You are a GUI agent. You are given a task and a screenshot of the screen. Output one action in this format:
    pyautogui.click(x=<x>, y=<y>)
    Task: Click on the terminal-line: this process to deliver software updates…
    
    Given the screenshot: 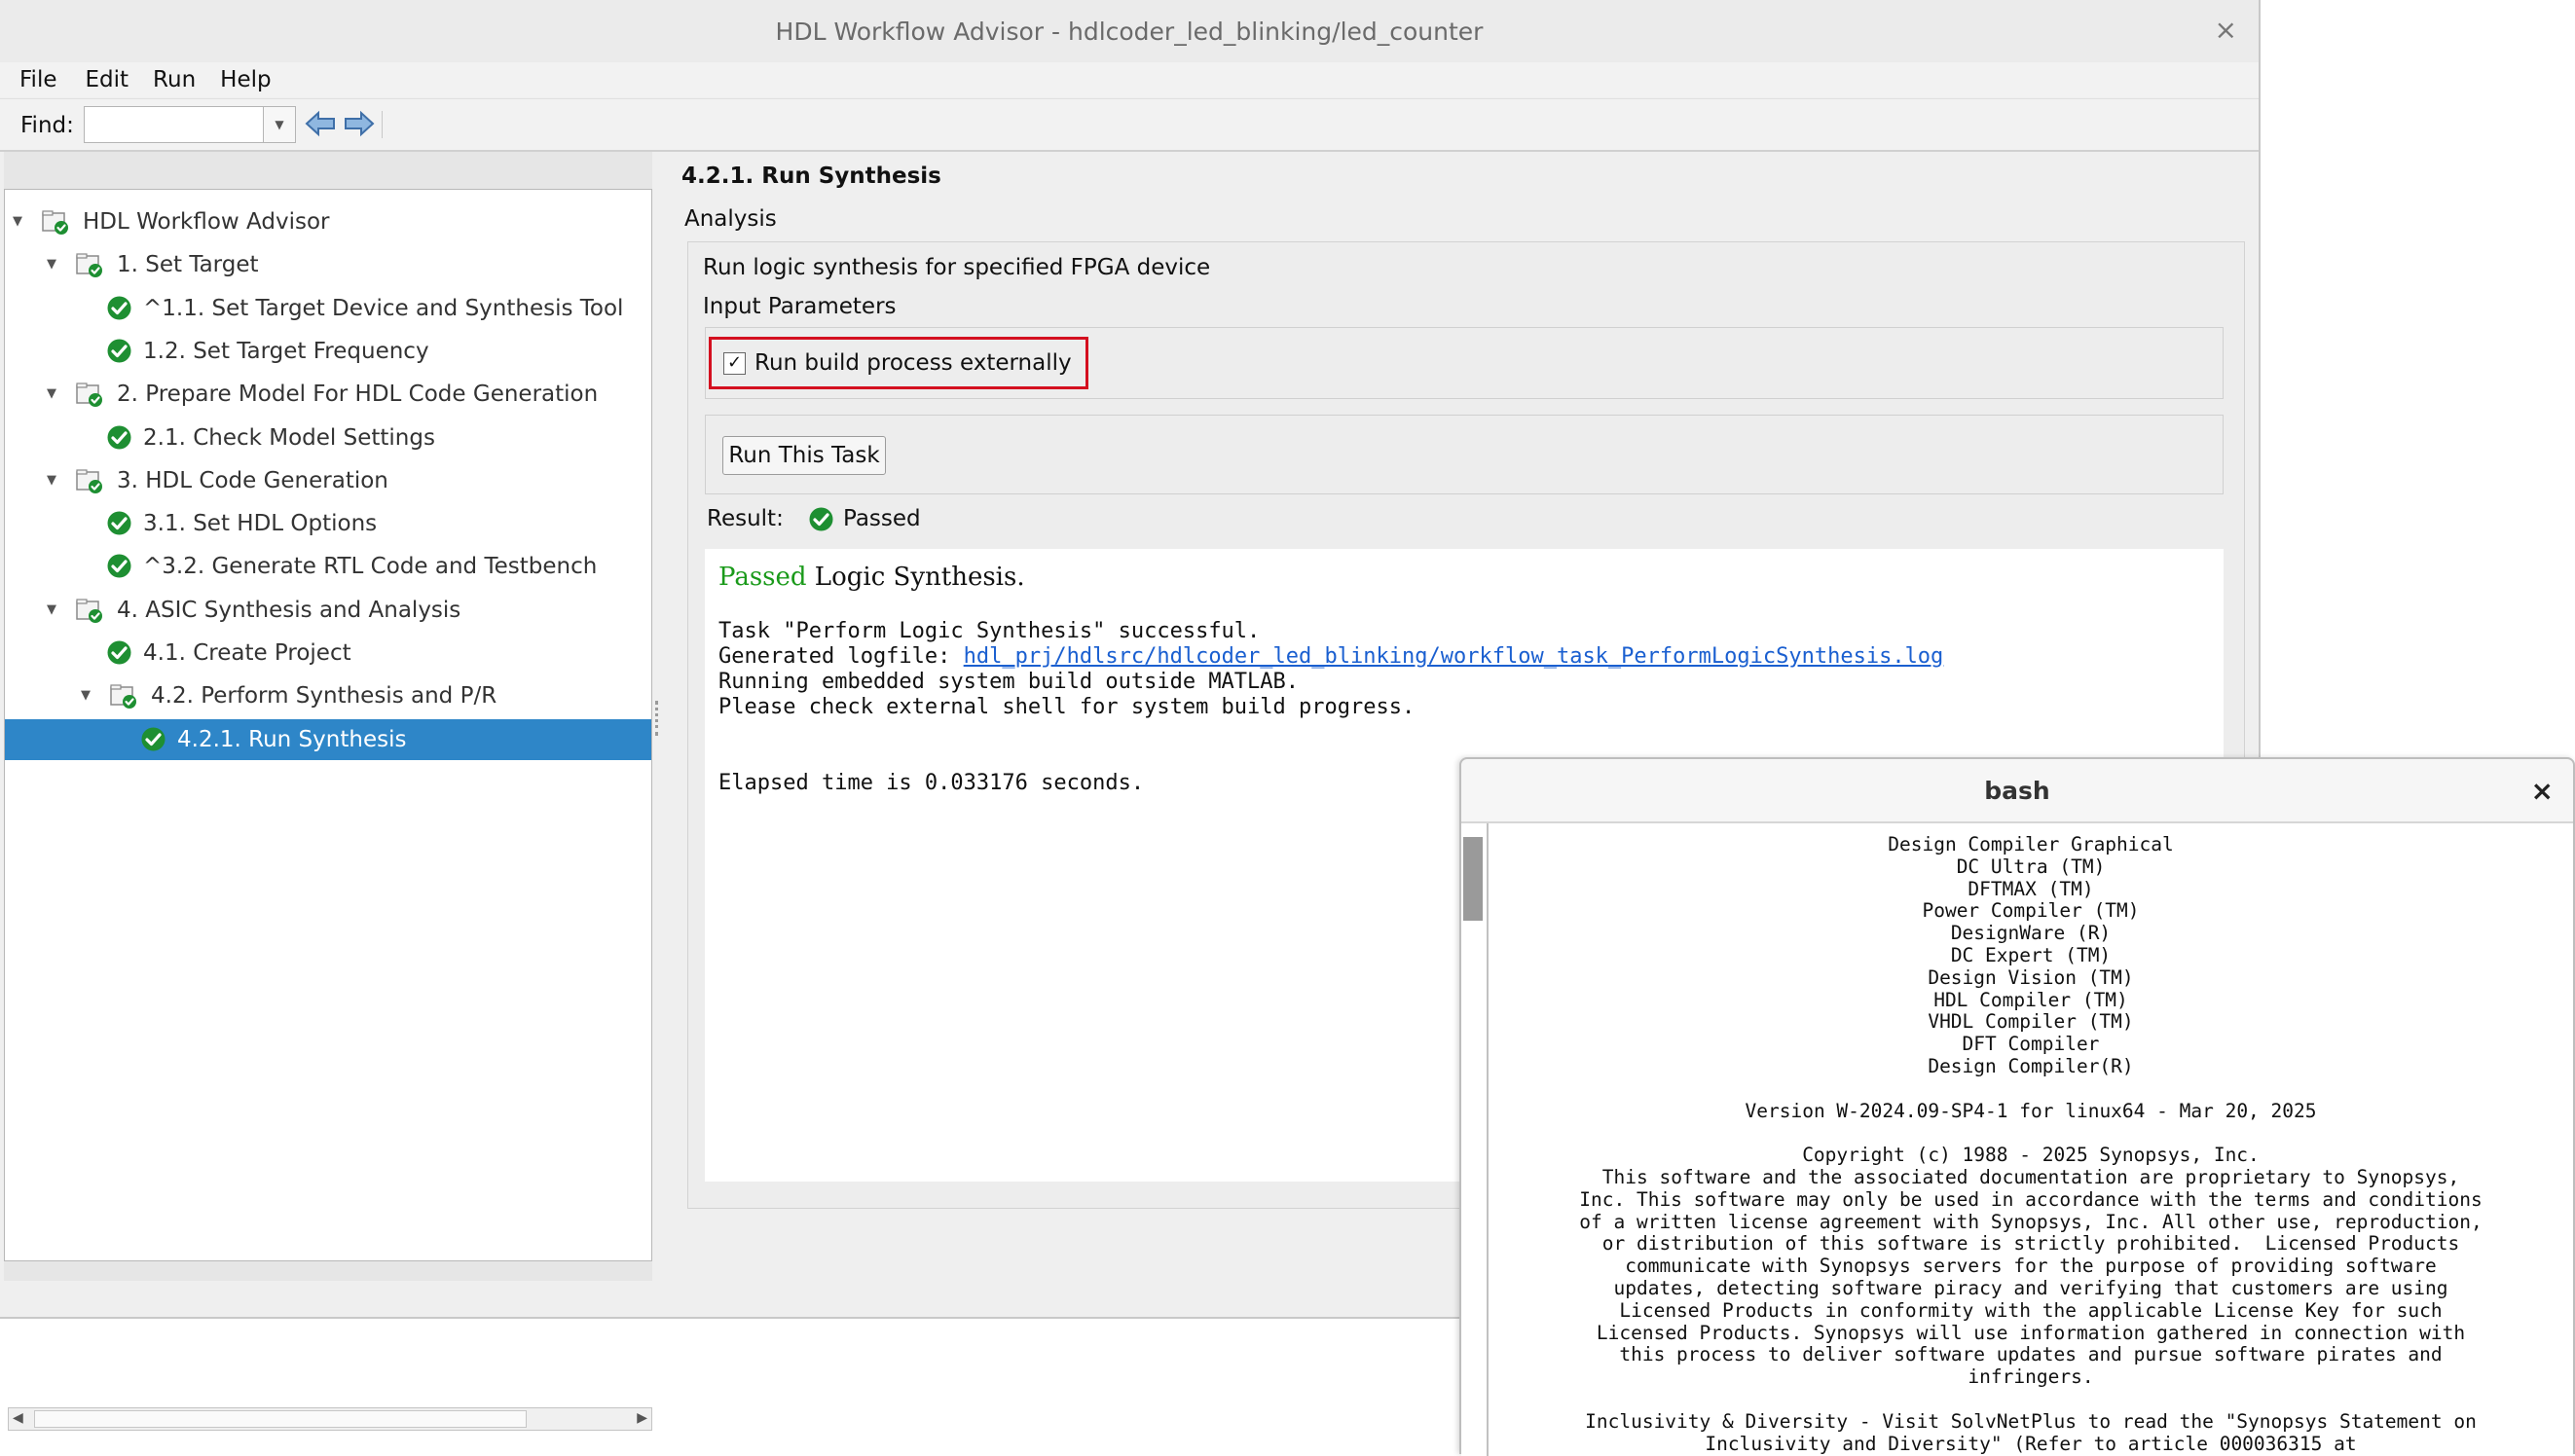 What is the action you would take?
    pyautogui.click(x=2031, y=1354)
    